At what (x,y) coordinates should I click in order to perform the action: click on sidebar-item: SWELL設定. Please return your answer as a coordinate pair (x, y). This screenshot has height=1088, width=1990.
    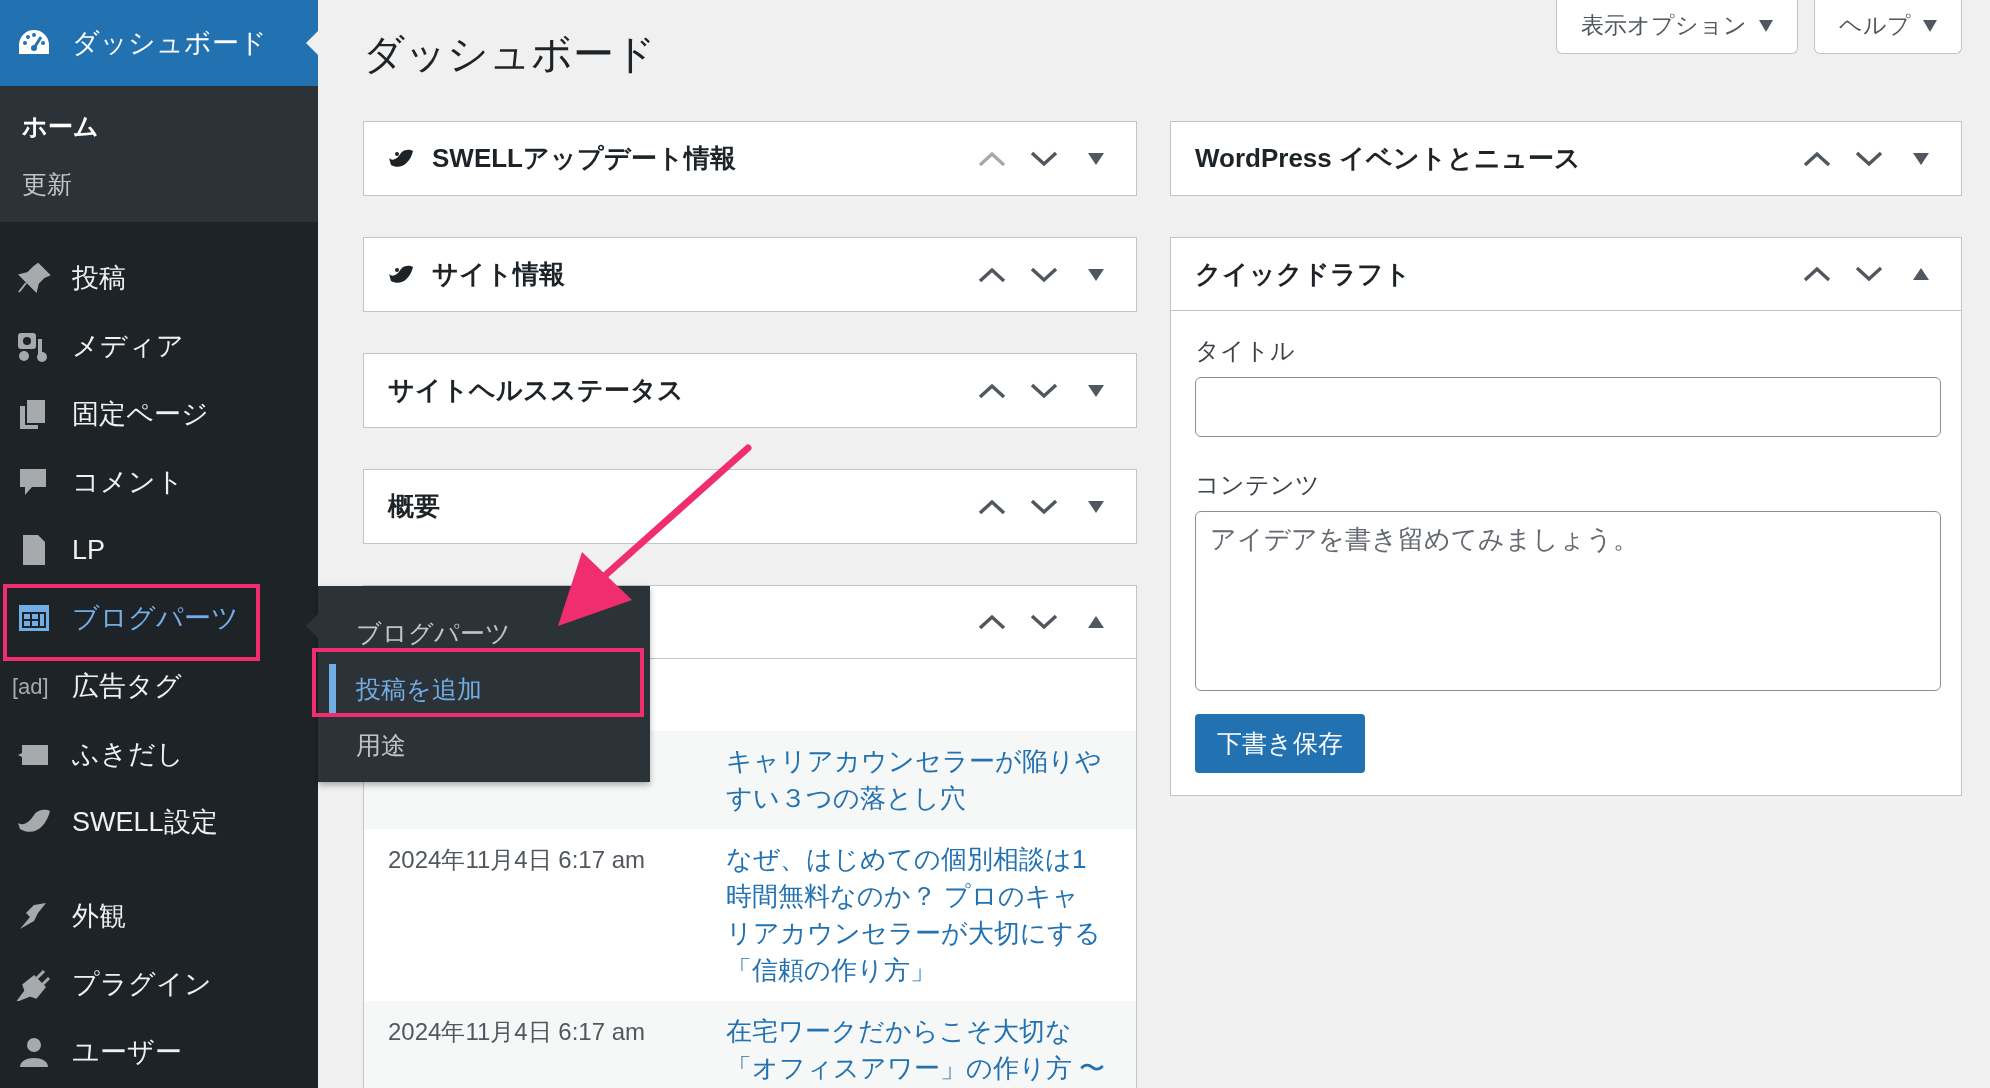
    Looking at the image, I should click on (159, 822).